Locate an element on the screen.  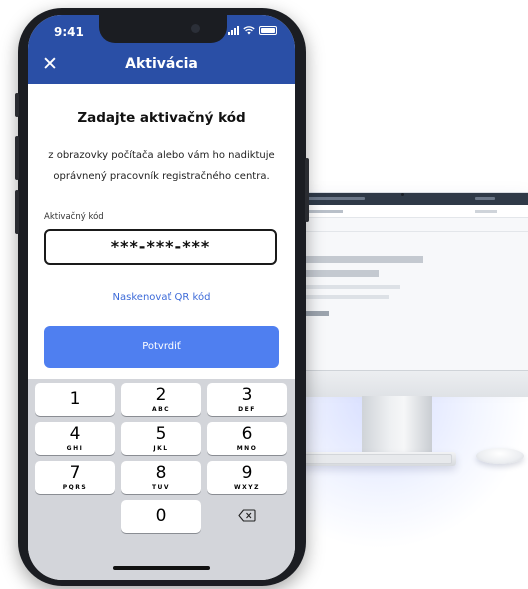
key-letters: TUV is located at coordinates (161, 487).